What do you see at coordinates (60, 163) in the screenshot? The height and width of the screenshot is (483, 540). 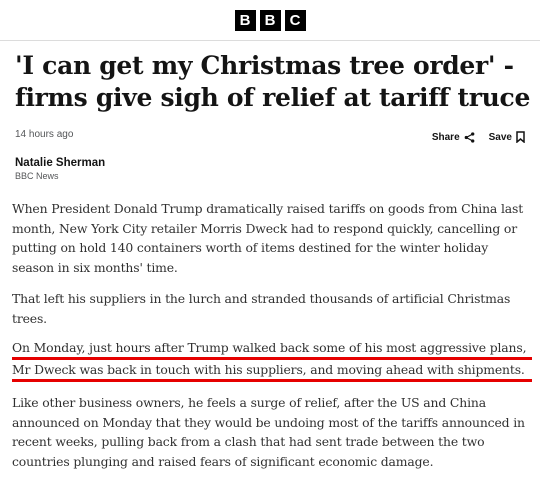 I see `author-name: Natalie Sherman` at bounding box center [60, 163].